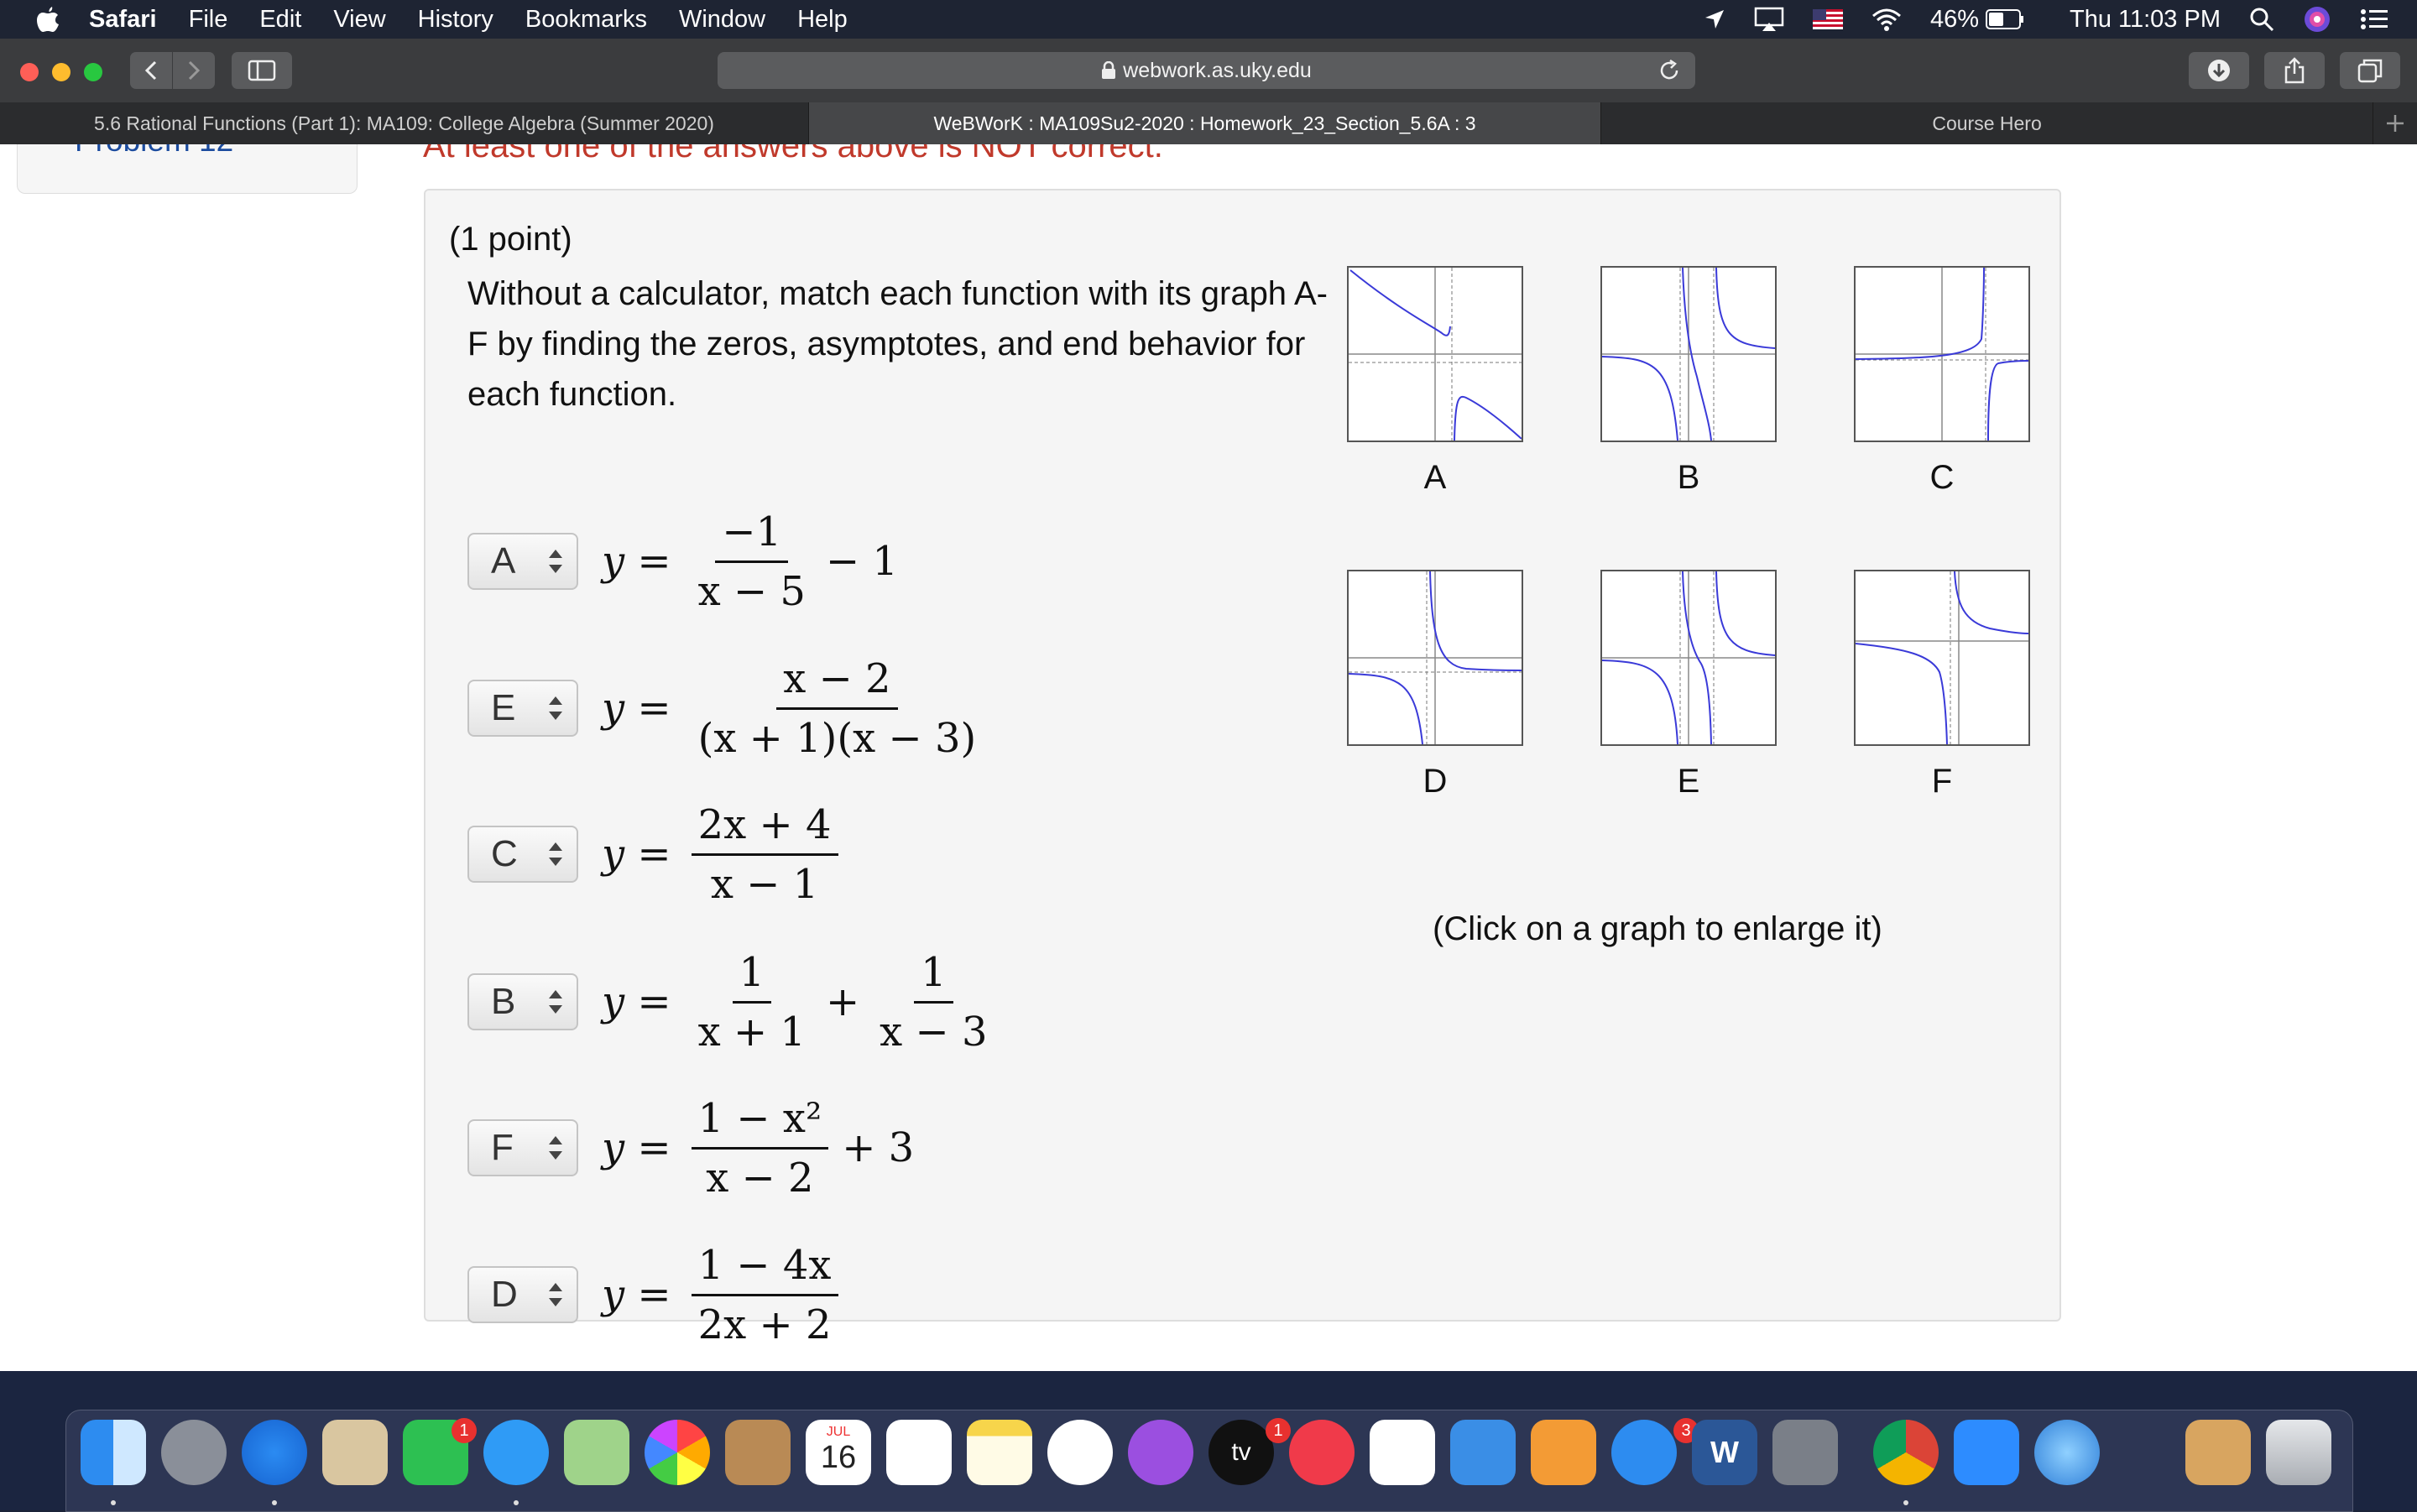  I want to click on finder-icon, so click(113, 1453).